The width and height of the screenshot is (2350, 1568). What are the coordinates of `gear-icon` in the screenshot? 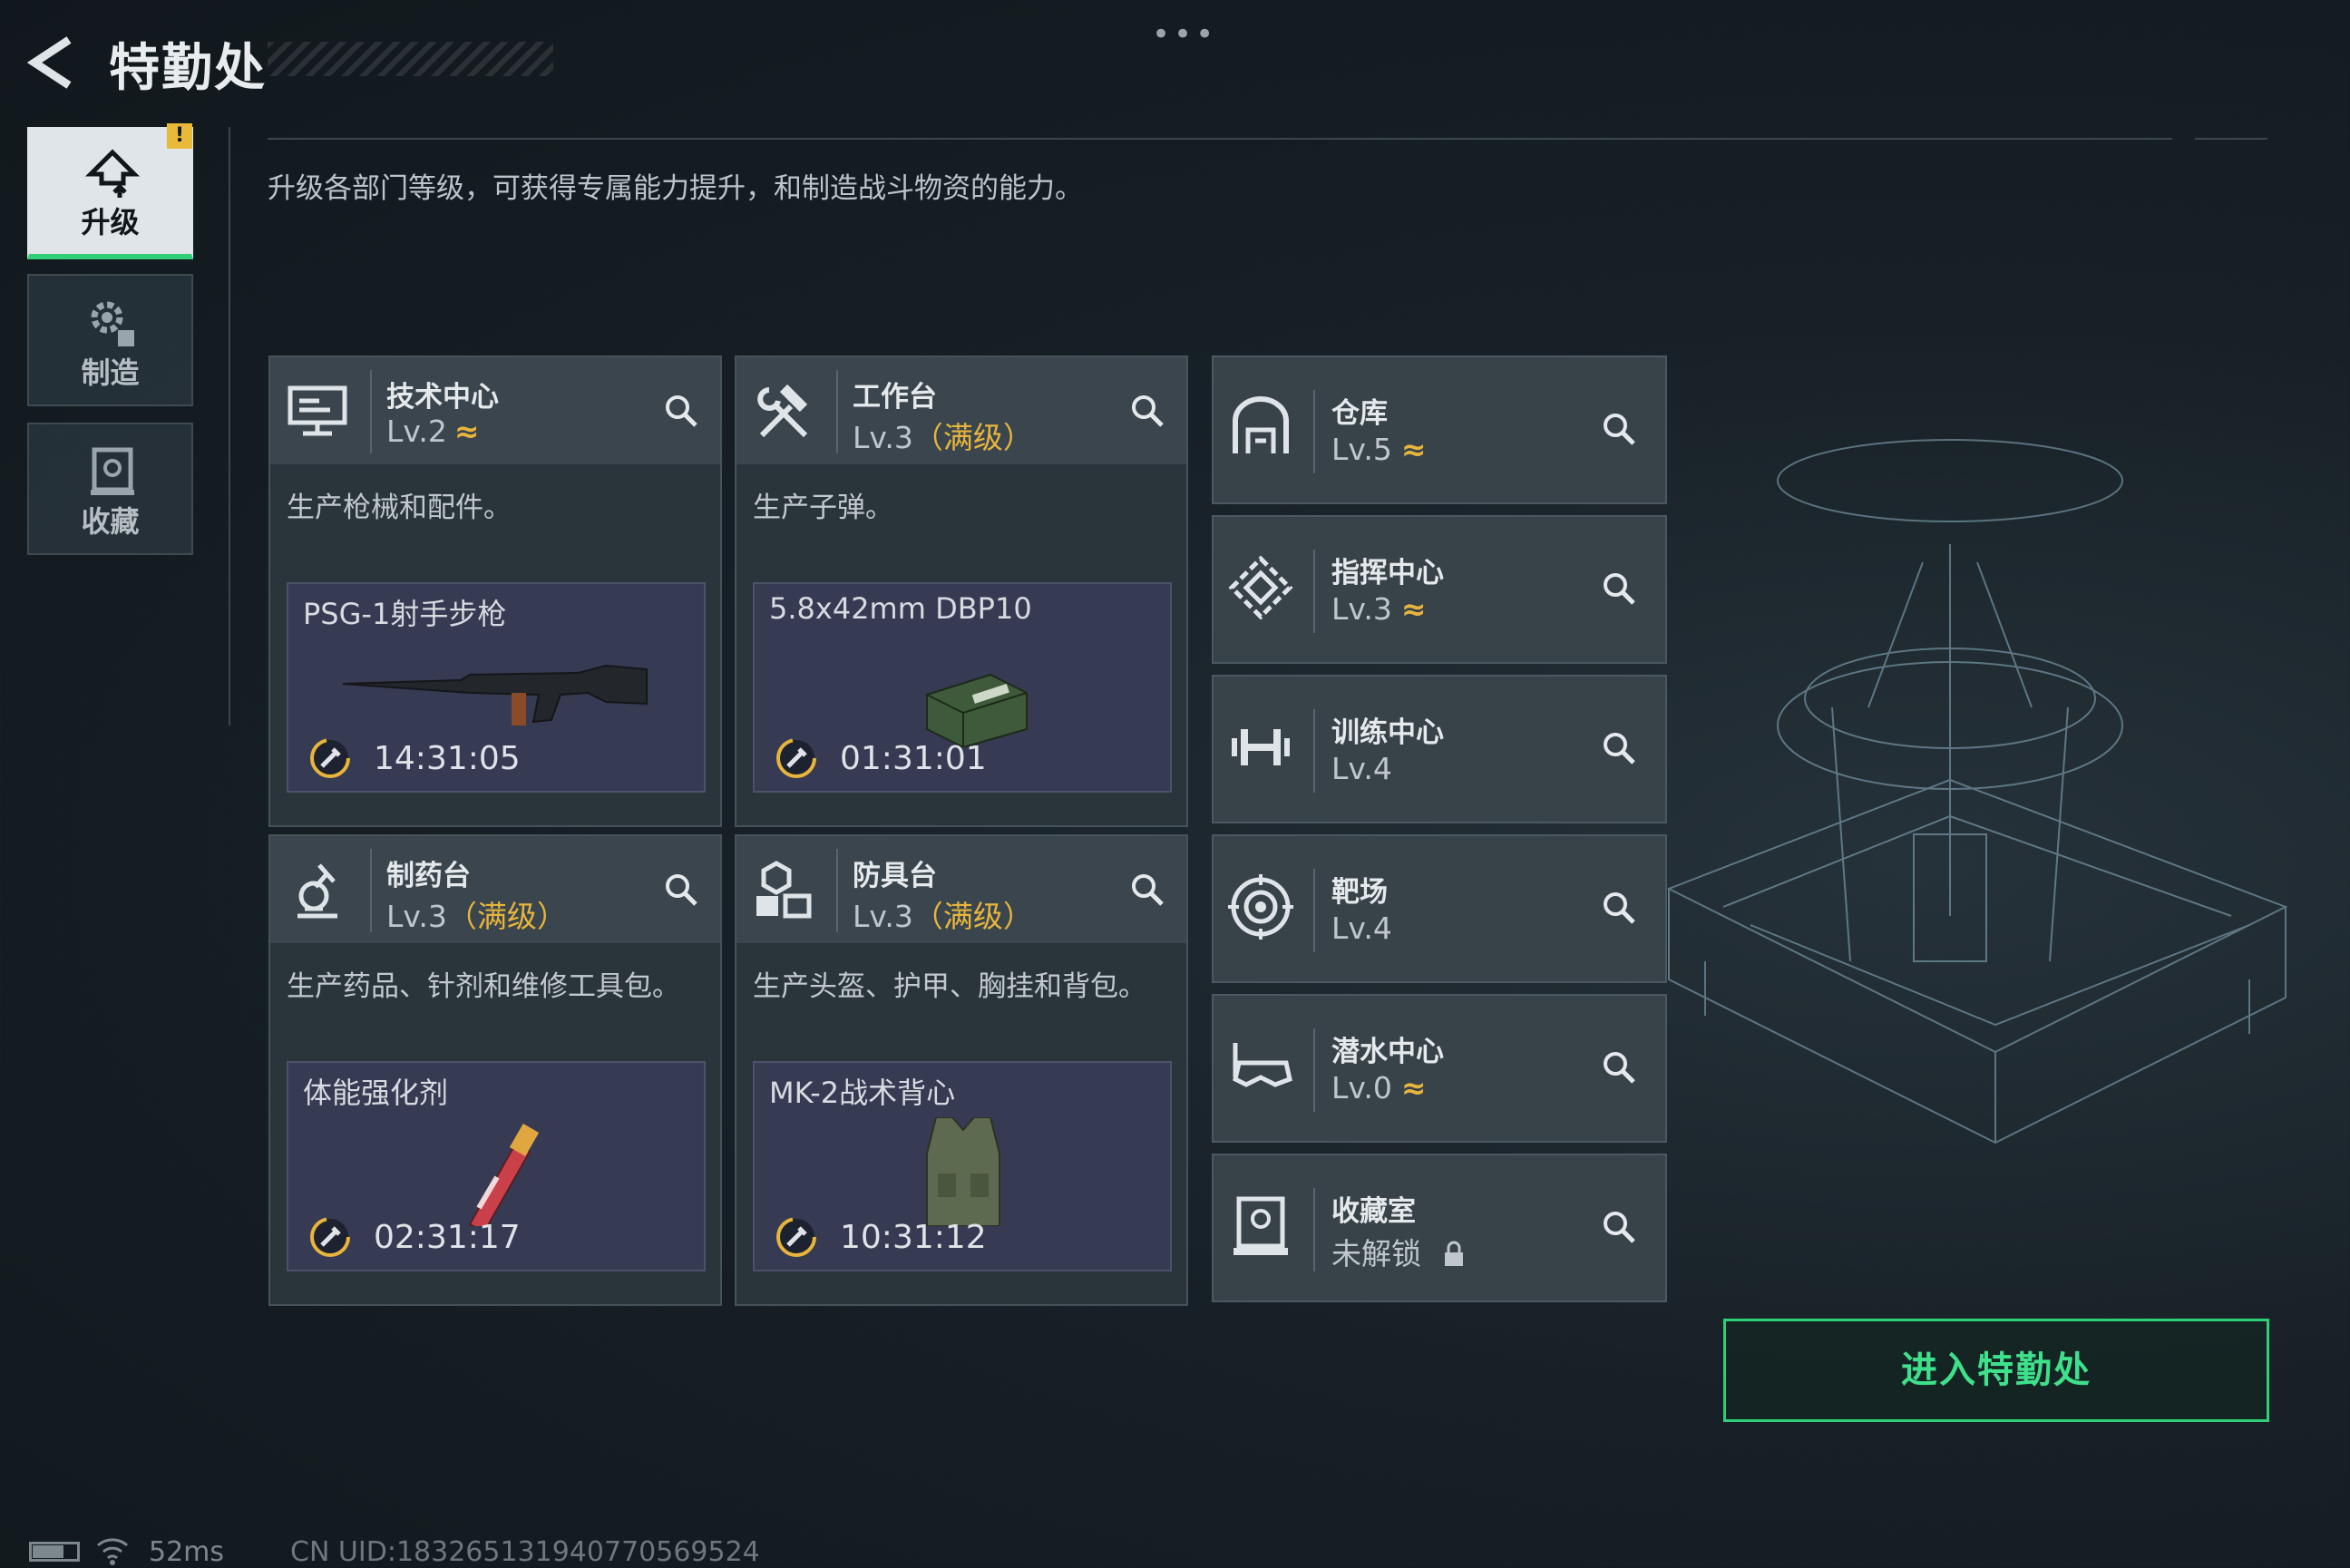 It's located at (112, 323).